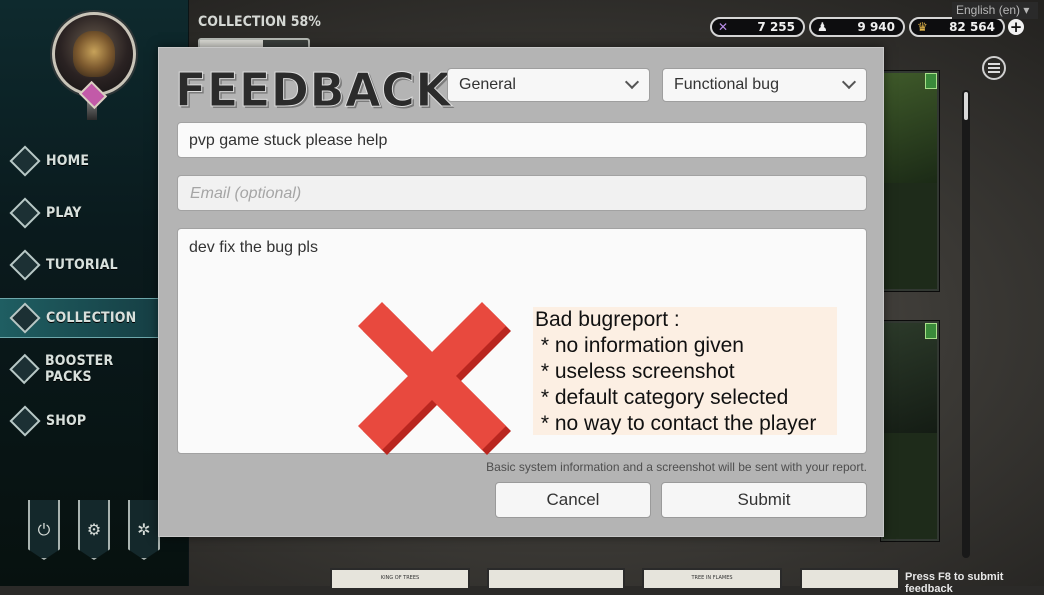 The image size is (1044, 595). What do you see at coordinates (1016, 27) in the screenshot?
I see `add-currency-button: +` at bounding box center [1016, 27].